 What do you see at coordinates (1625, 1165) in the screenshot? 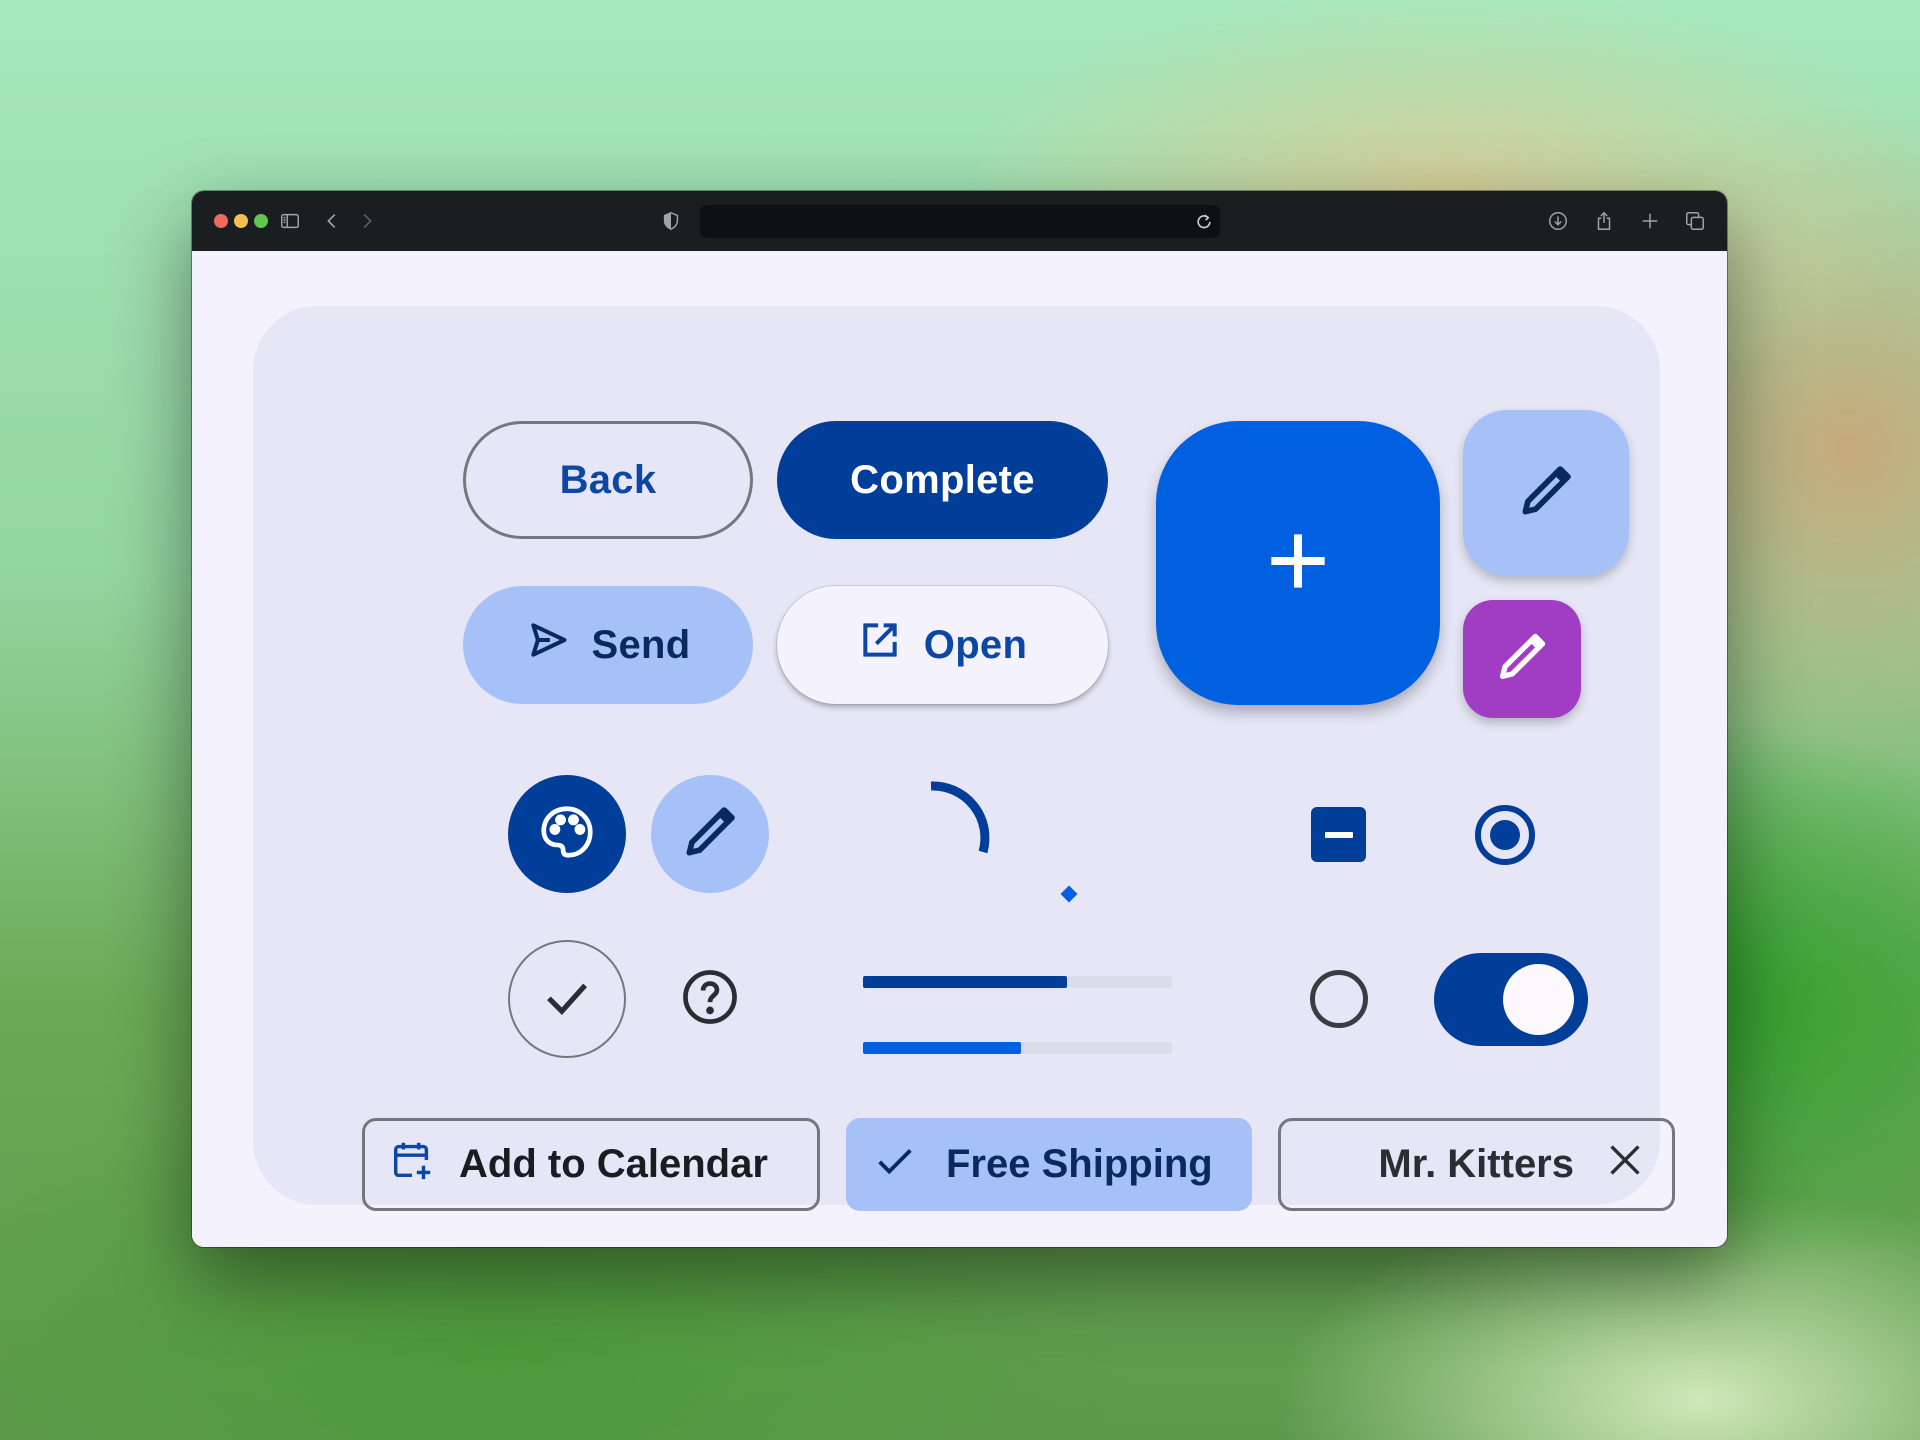
I see `close-icon` at bounding box center [1625, 1165].